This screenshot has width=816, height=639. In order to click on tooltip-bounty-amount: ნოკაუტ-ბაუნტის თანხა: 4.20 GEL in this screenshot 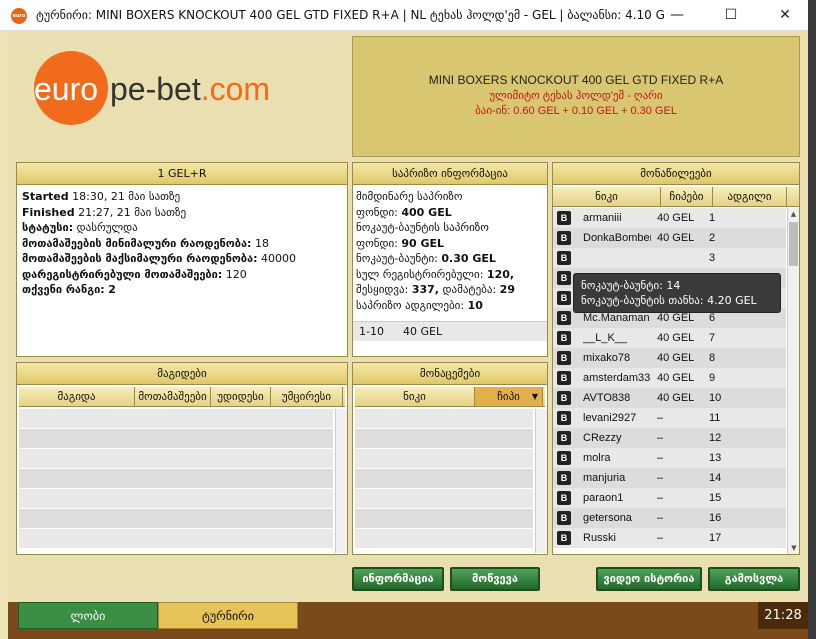, I will do `click(669, 300)`.